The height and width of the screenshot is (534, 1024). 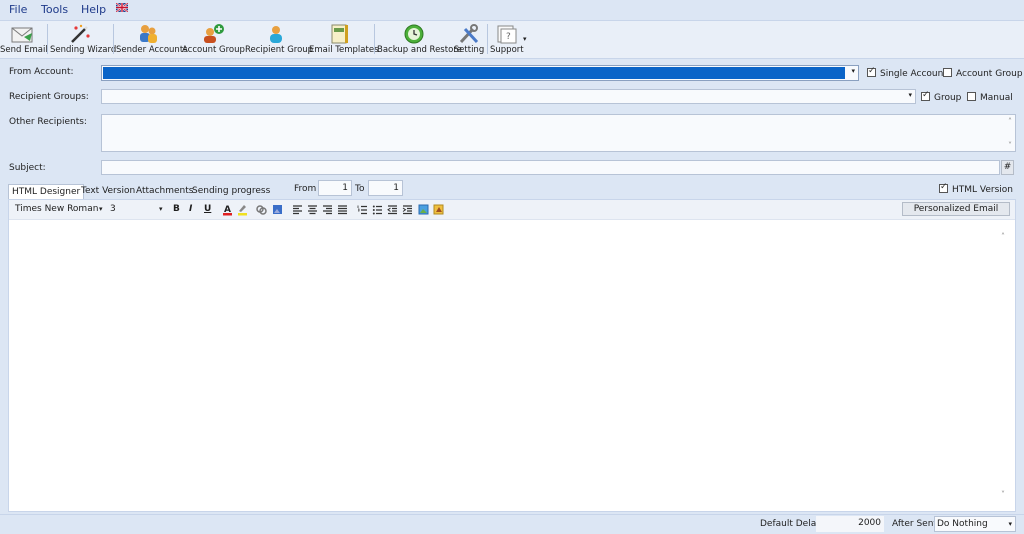 What do you see at coordinates (49, 97) in the screenshot?
I see `recipient-groups-label: Recipient Groups:` at bounding box center [49, 97].